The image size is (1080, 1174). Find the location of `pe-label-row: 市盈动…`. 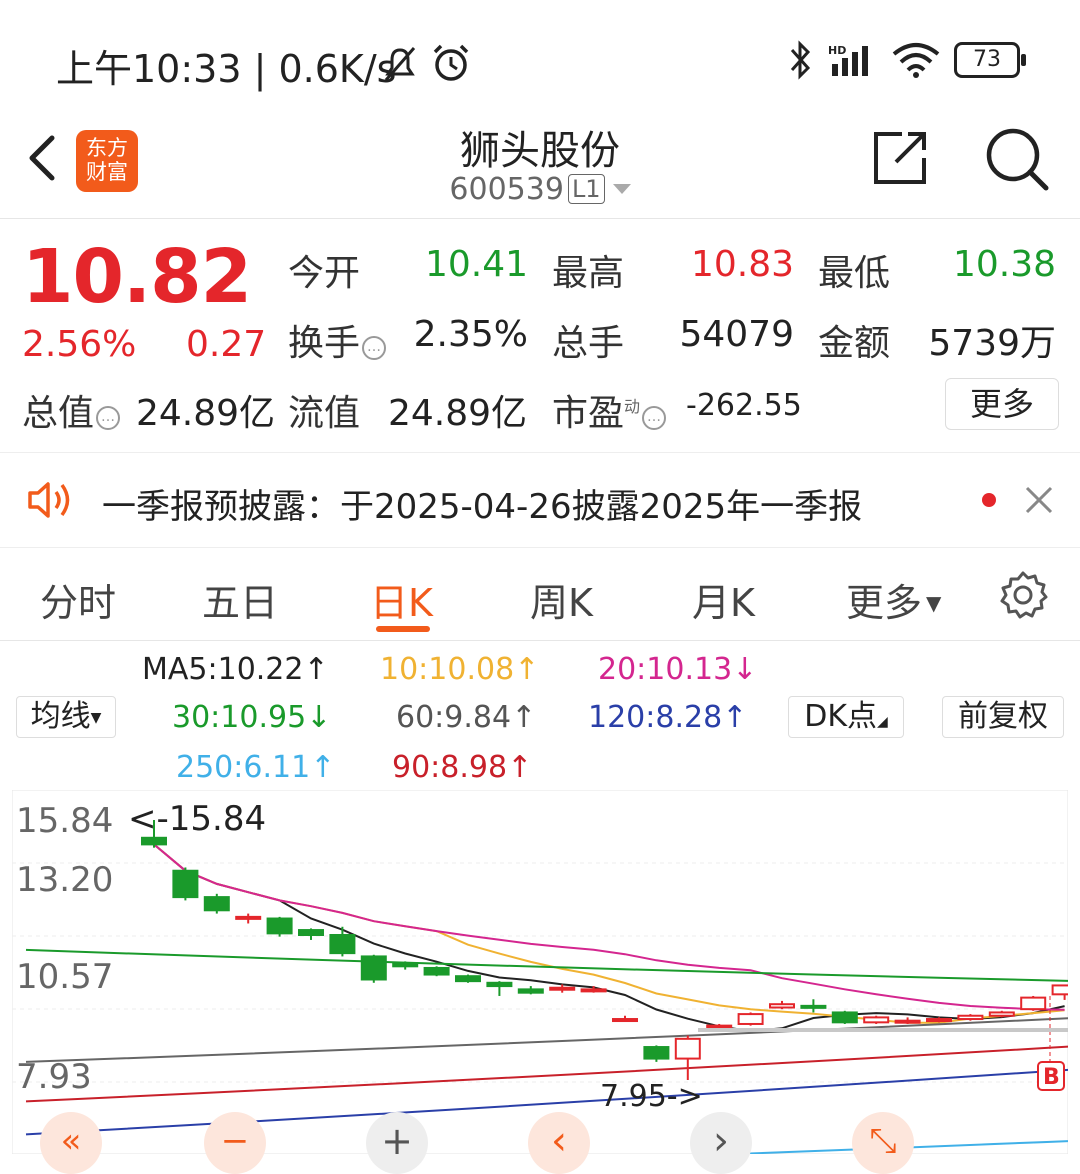

pe-label-row: 市盈动… is located at coordinates (609, 410).